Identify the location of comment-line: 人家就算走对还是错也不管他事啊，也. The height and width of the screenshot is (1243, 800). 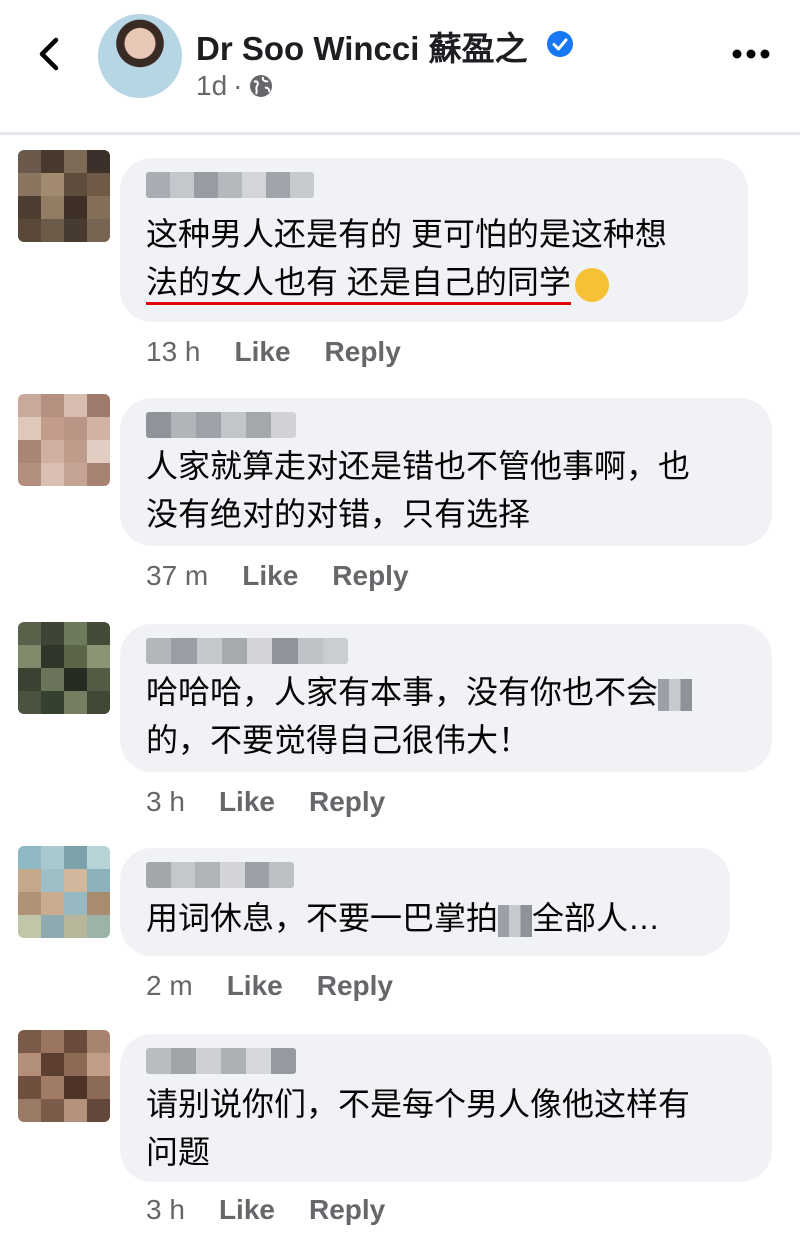
(418, 466).